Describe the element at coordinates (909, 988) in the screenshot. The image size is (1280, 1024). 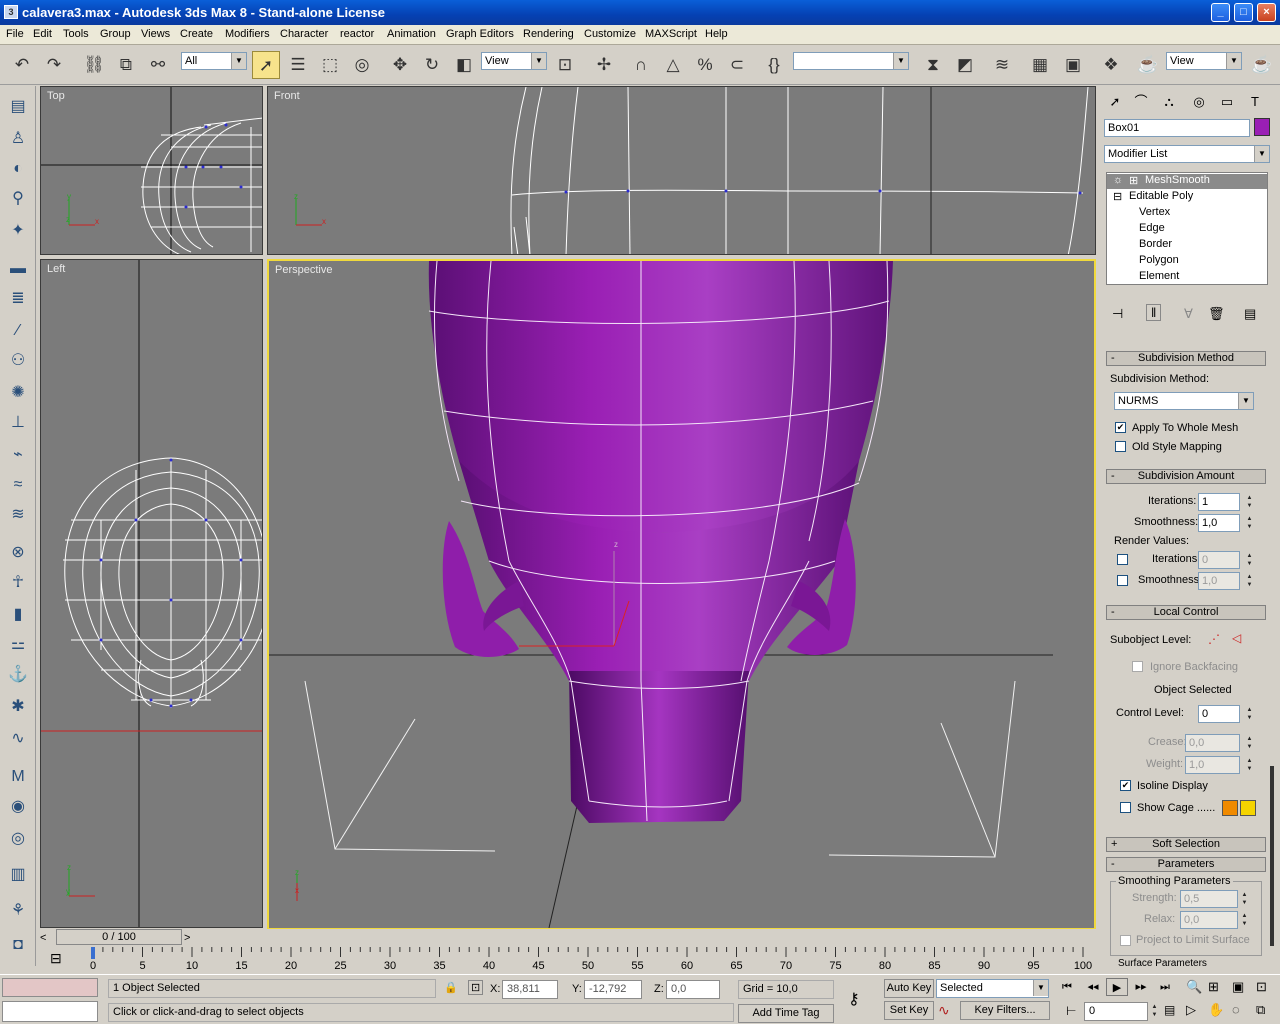
I see `auto-key-button: Auto Key` at that location.